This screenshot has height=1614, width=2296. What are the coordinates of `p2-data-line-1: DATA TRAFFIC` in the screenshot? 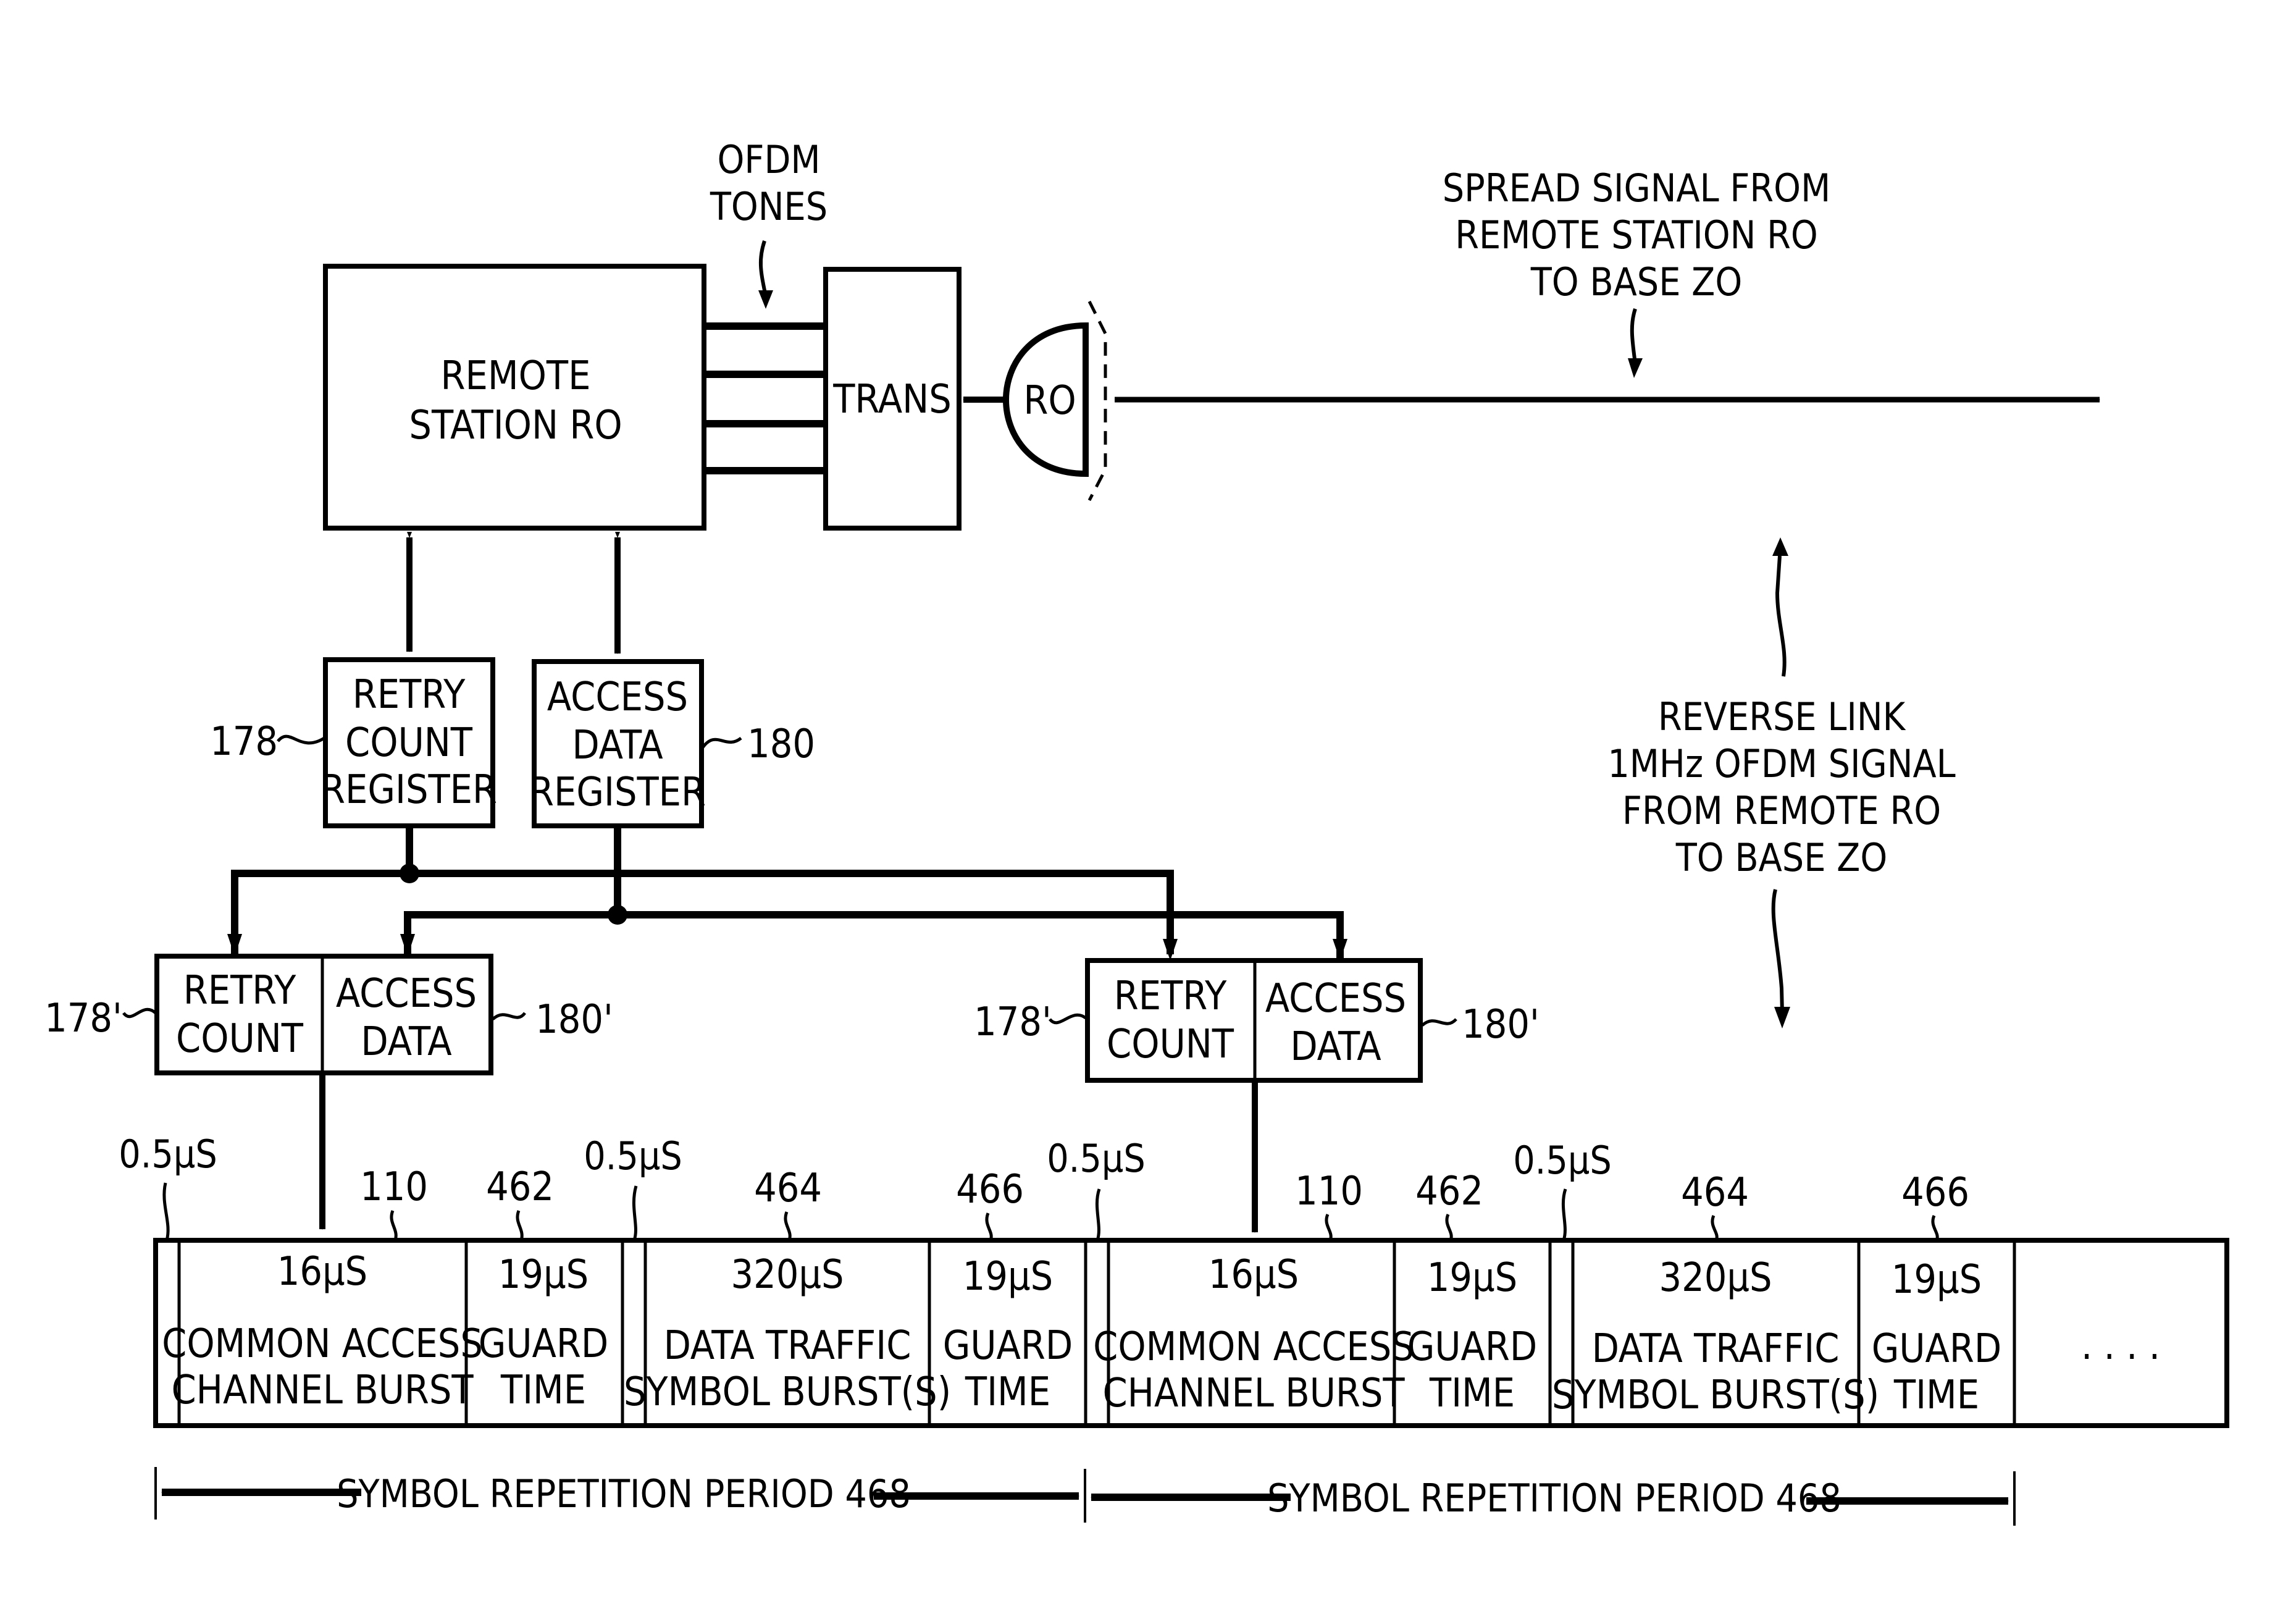 It's located at (1716, 1349).